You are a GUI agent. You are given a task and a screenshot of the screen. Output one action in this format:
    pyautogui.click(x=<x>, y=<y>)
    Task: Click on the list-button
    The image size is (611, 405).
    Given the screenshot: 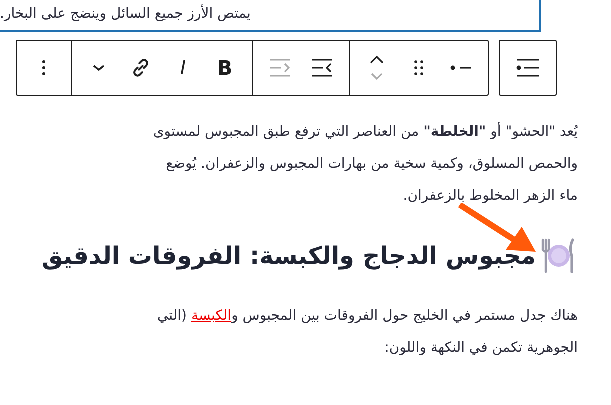 What is the action you would take?
    pyautogui.click(x=528, y=68)
    